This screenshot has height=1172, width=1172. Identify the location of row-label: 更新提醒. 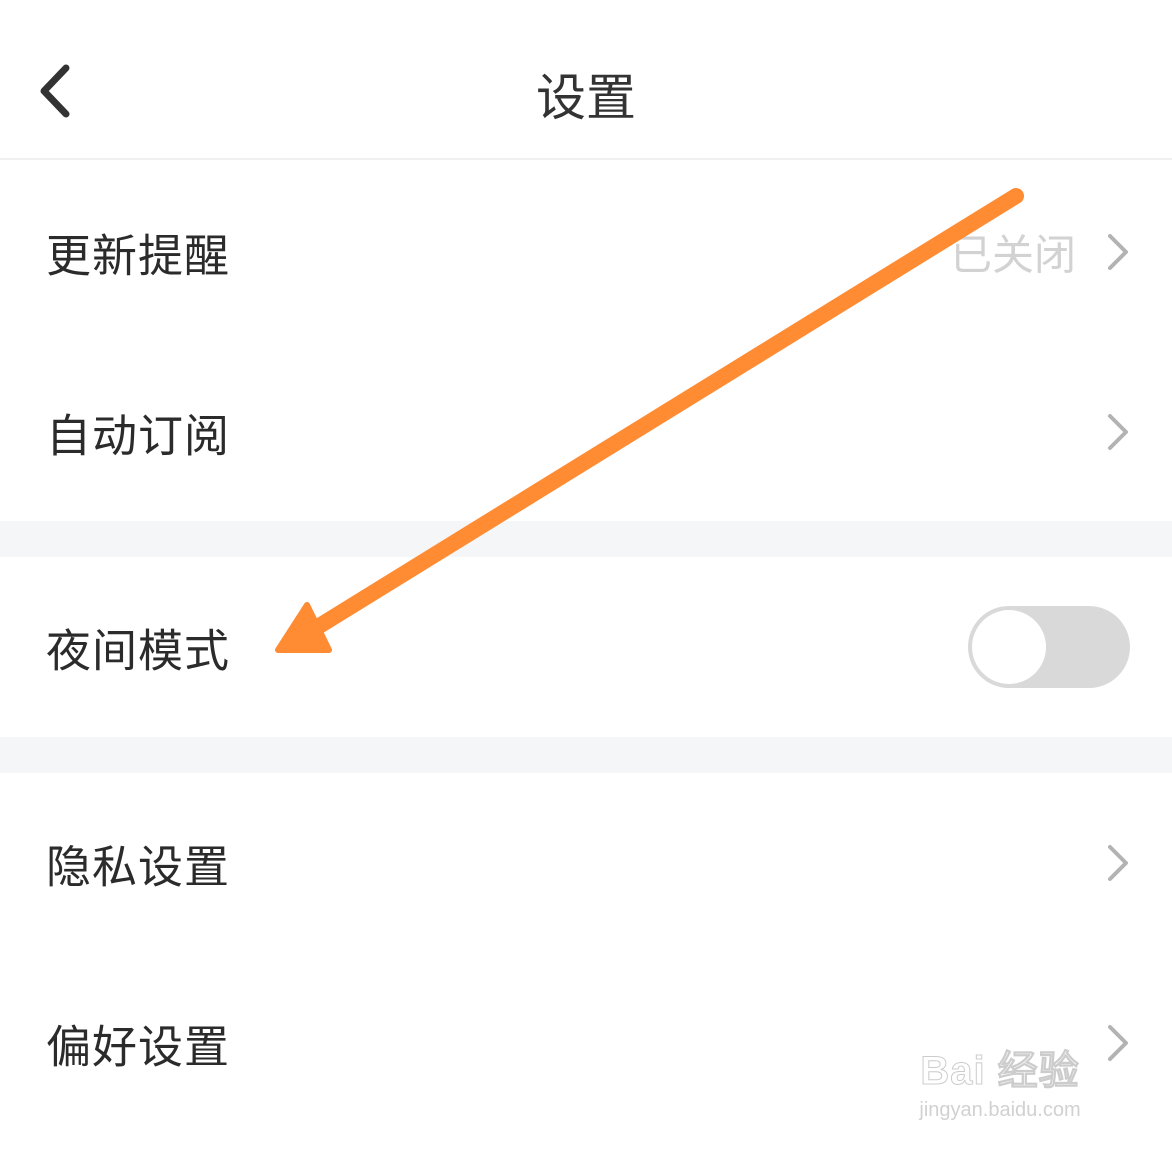
(138, 256).